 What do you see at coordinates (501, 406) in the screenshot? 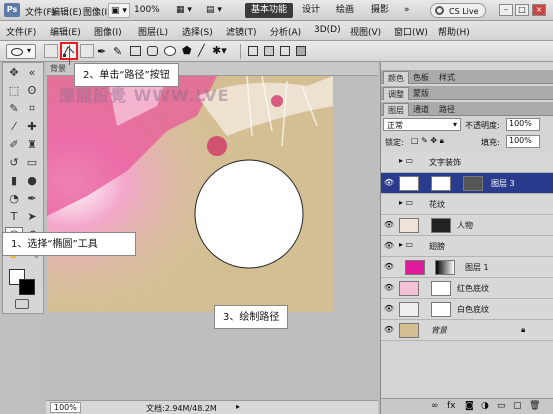
I see `new-group-icon: ▭` at bounding box center [501, 406].